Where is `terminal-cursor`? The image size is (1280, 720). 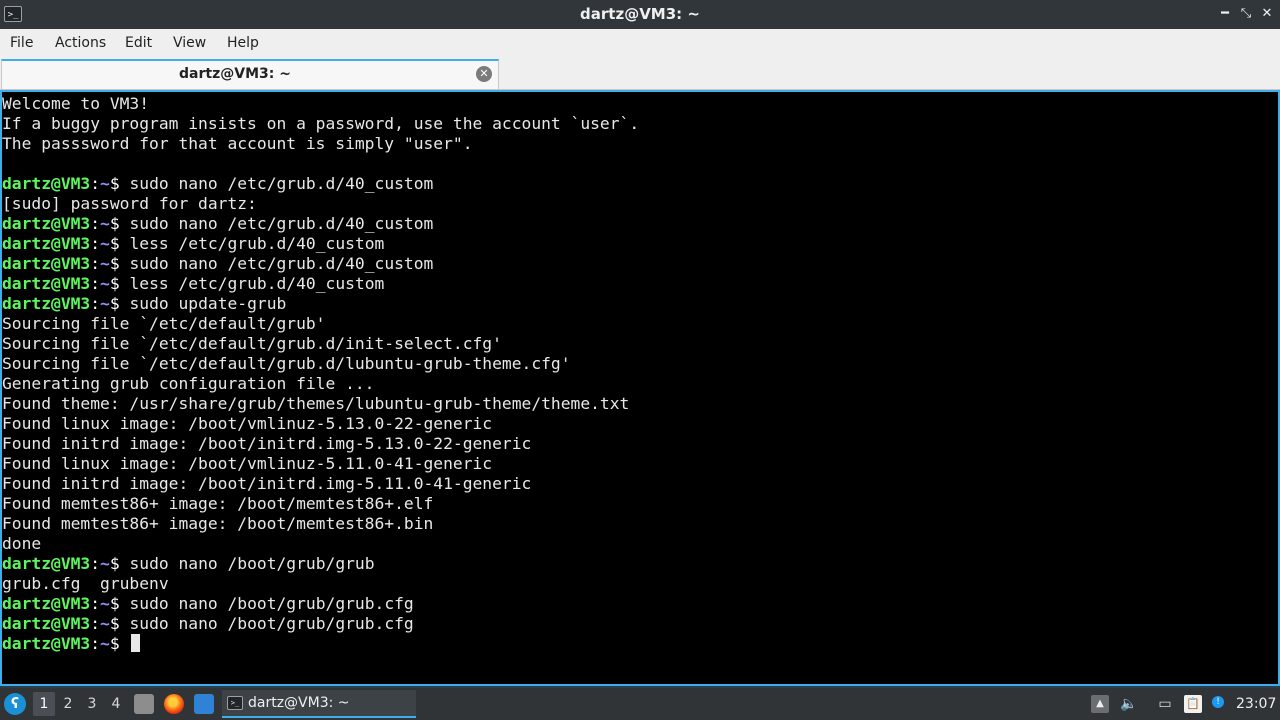
terminal-cursor is located at coordinates (136, 643).